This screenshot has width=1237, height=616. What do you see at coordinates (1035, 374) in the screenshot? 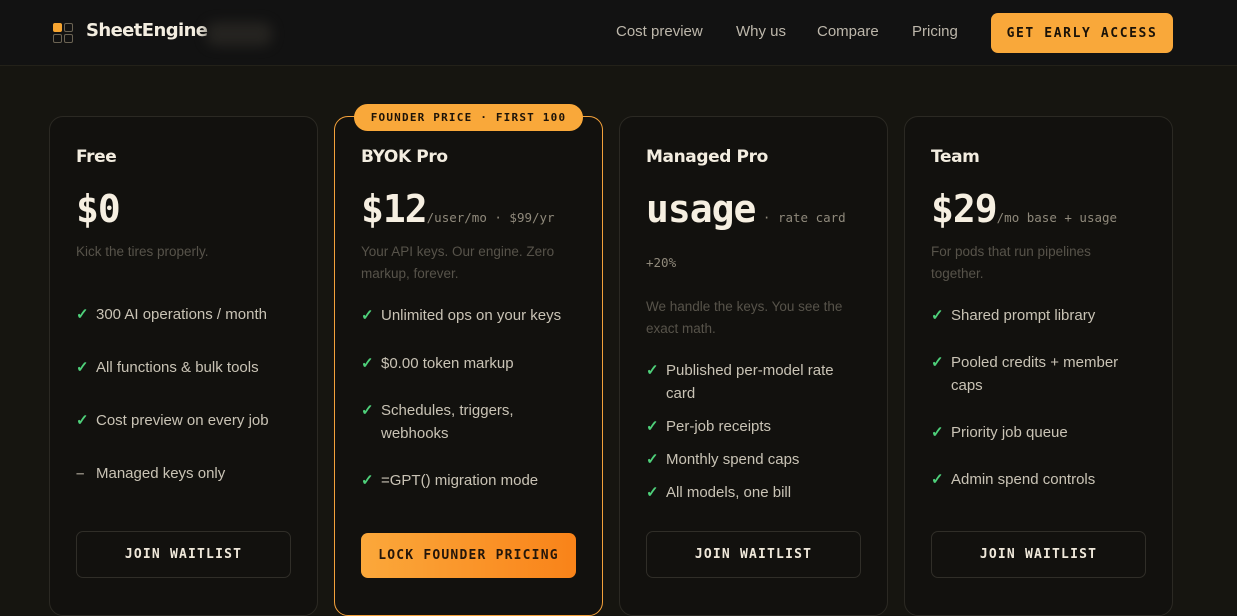
I see `feature-text: Pooled credits + member caps` at bounding box center [1035, 374].